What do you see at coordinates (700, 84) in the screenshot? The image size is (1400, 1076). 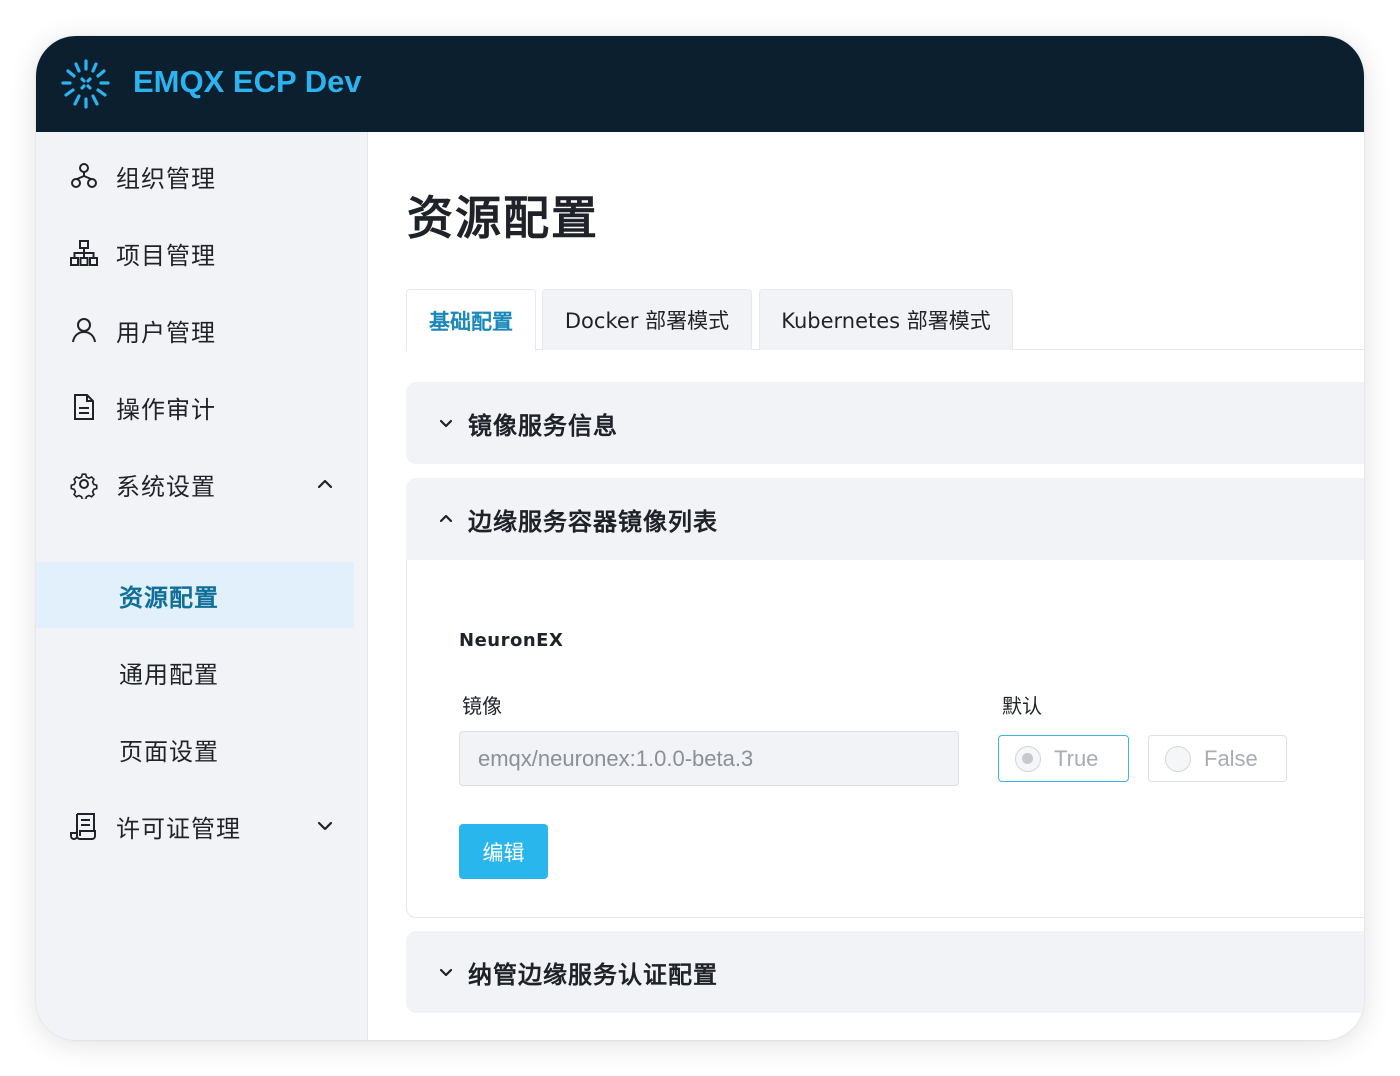 I see `top-header: EMQX ECP Dev` at bounding box center [700, 84].